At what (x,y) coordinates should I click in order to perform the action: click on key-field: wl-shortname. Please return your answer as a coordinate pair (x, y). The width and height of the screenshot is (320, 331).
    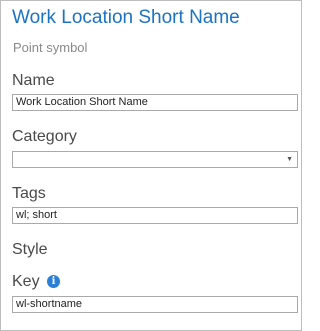
    Looking at the image, I should click on (155, 304).